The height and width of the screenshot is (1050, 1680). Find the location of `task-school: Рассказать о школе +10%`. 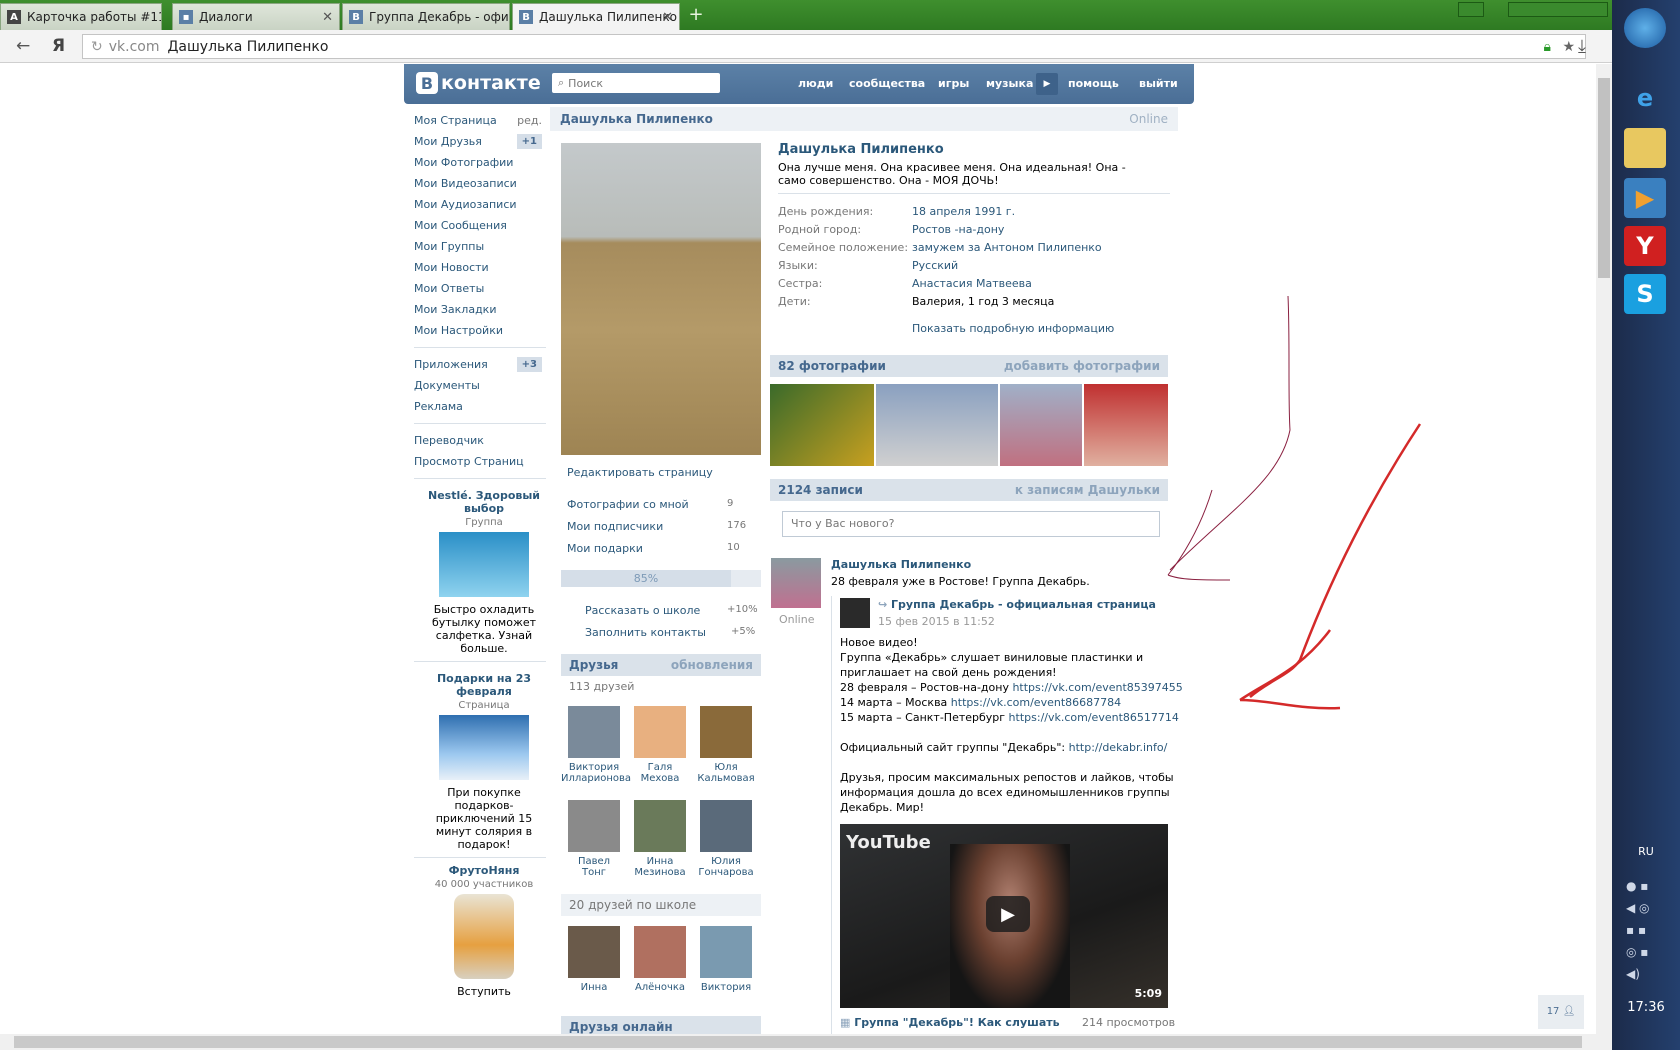

task-school: Рассказать о школе +10% is located at coordinates (664, 610).